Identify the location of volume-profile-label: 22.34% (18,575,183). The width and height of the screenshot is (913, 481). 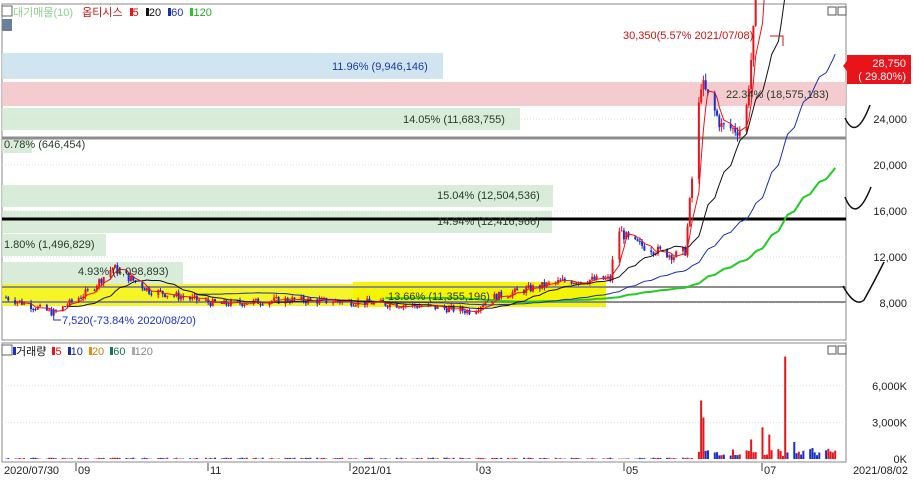
(777, 95).